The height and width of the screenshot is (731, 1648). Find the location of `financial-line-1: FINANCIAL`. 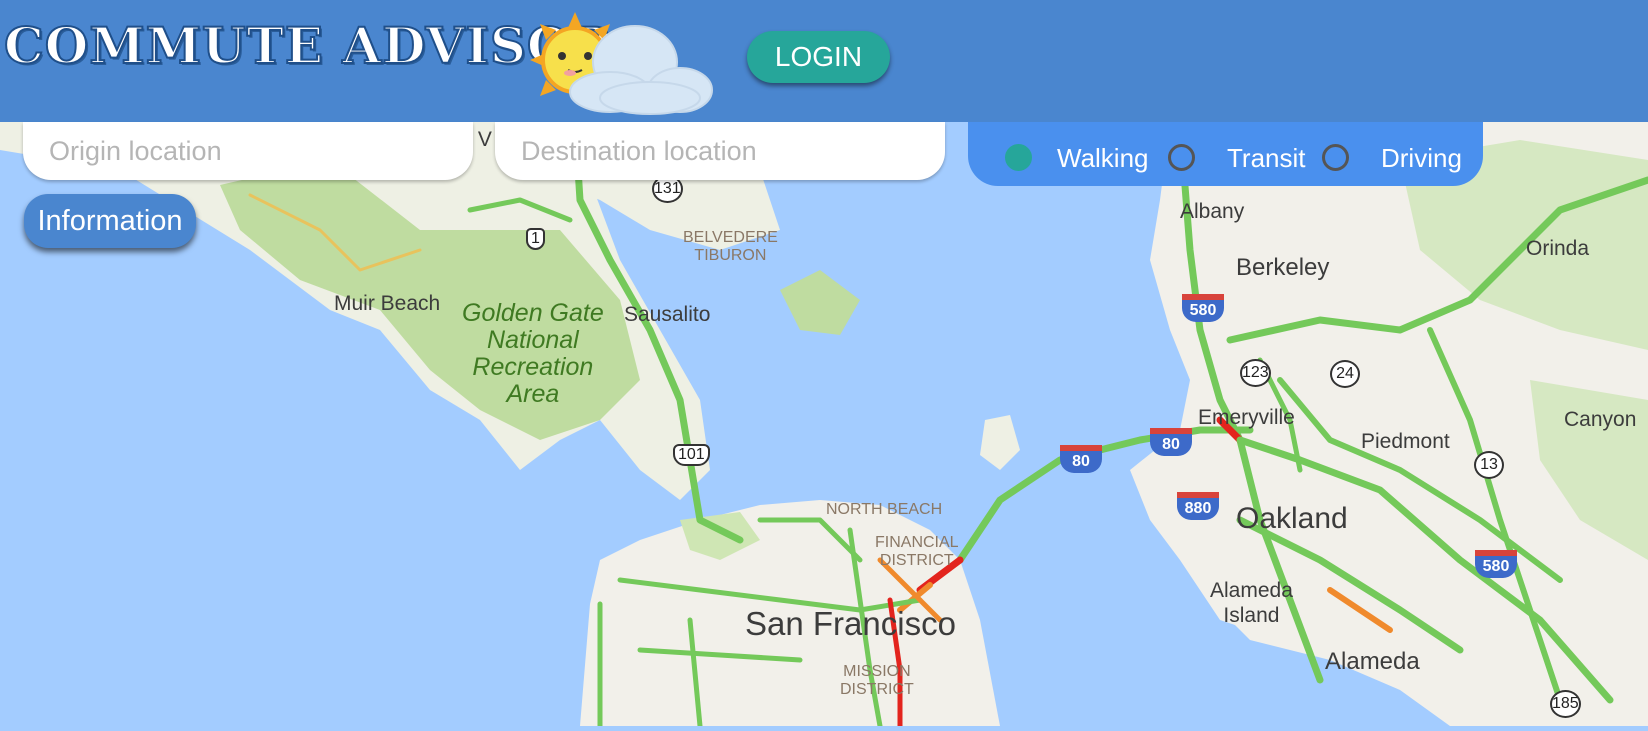

financial-line-1: FINANCIAL is located at coordinates (917, 542).